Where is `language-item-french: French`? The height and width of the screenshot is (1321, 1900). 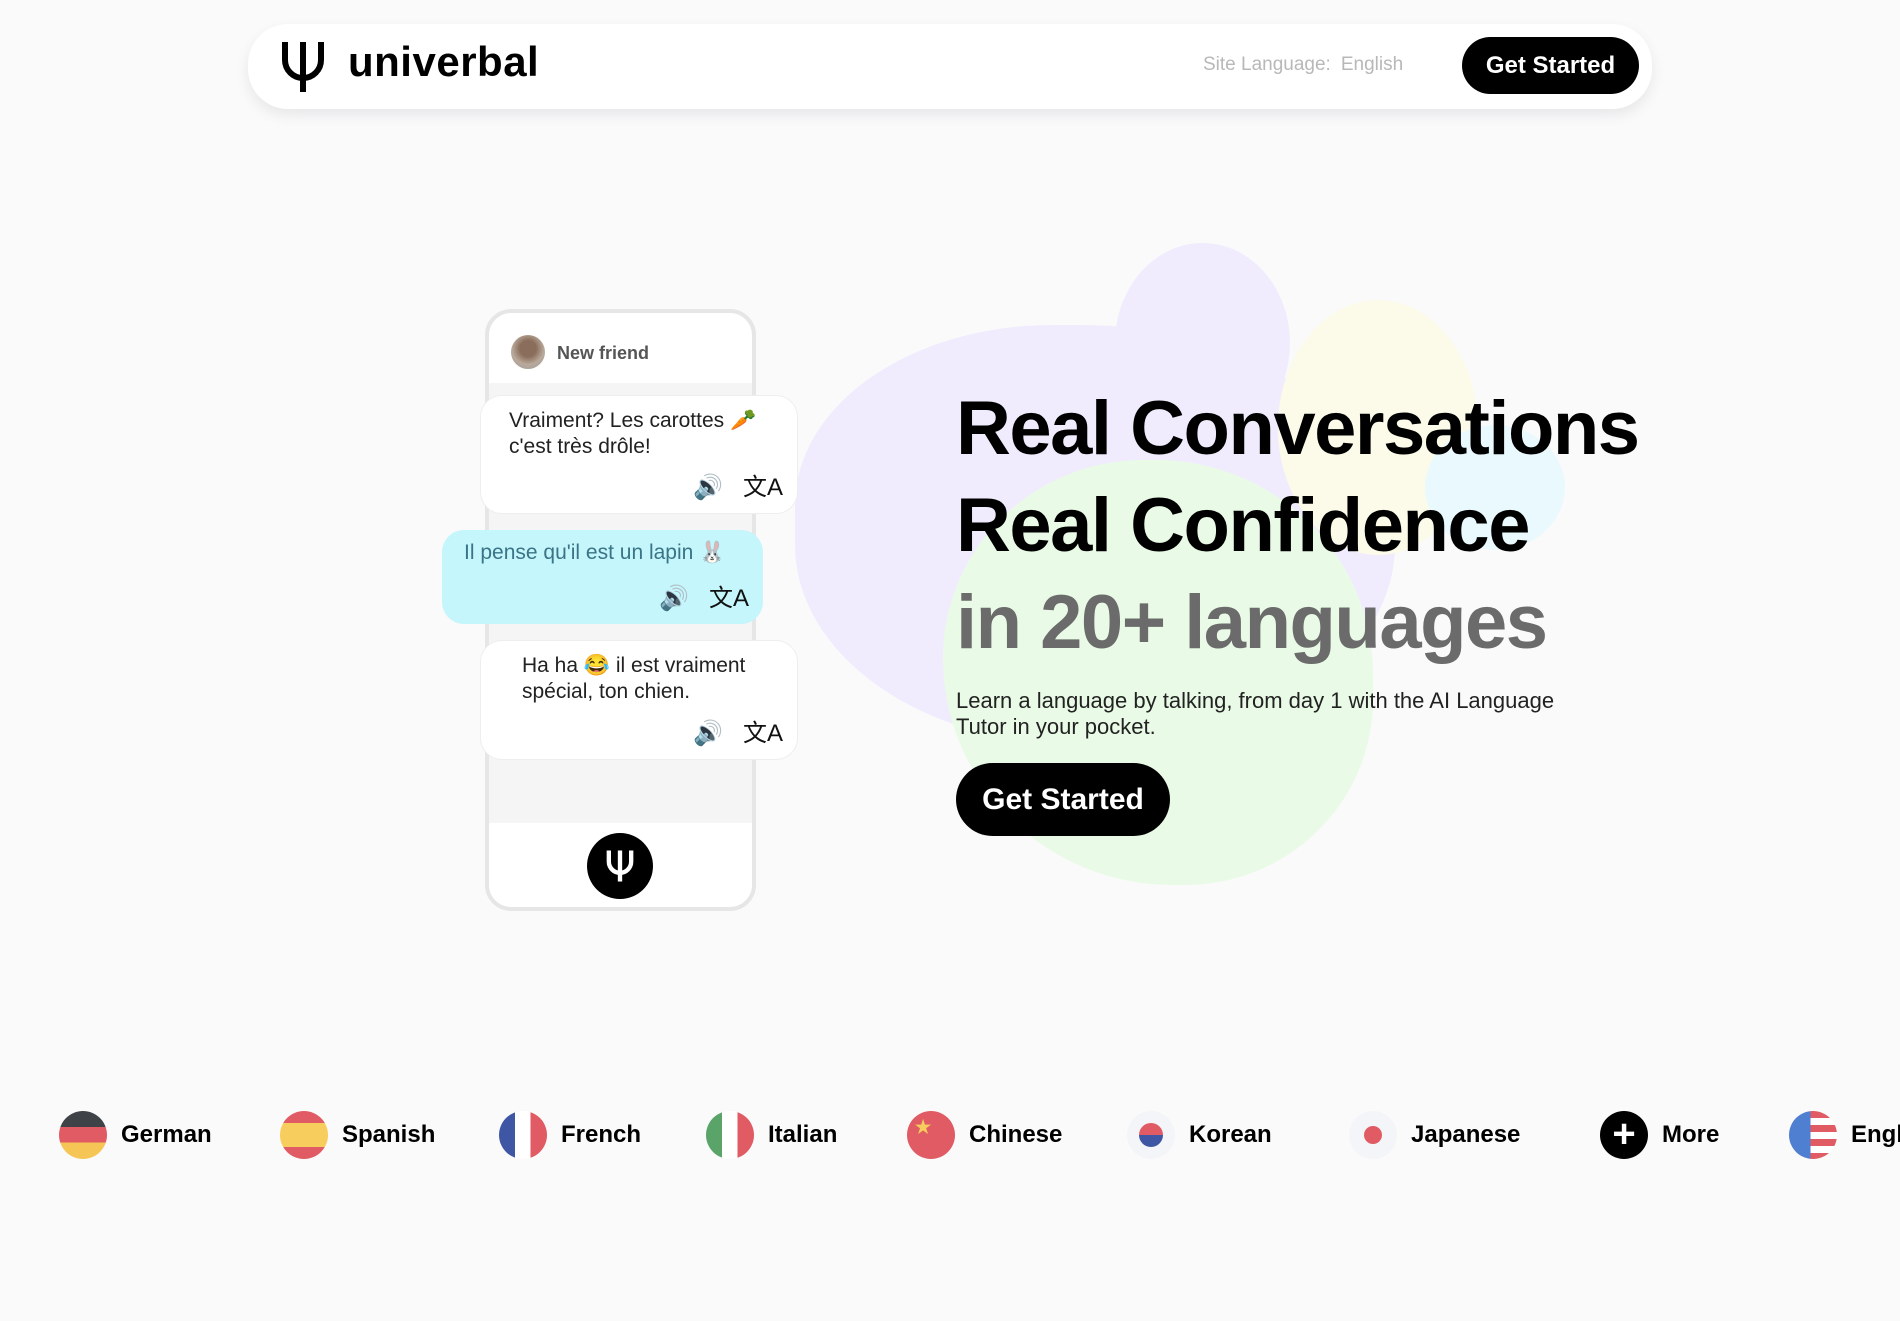
language-item-french: French is located at coordinates (570, 1135).